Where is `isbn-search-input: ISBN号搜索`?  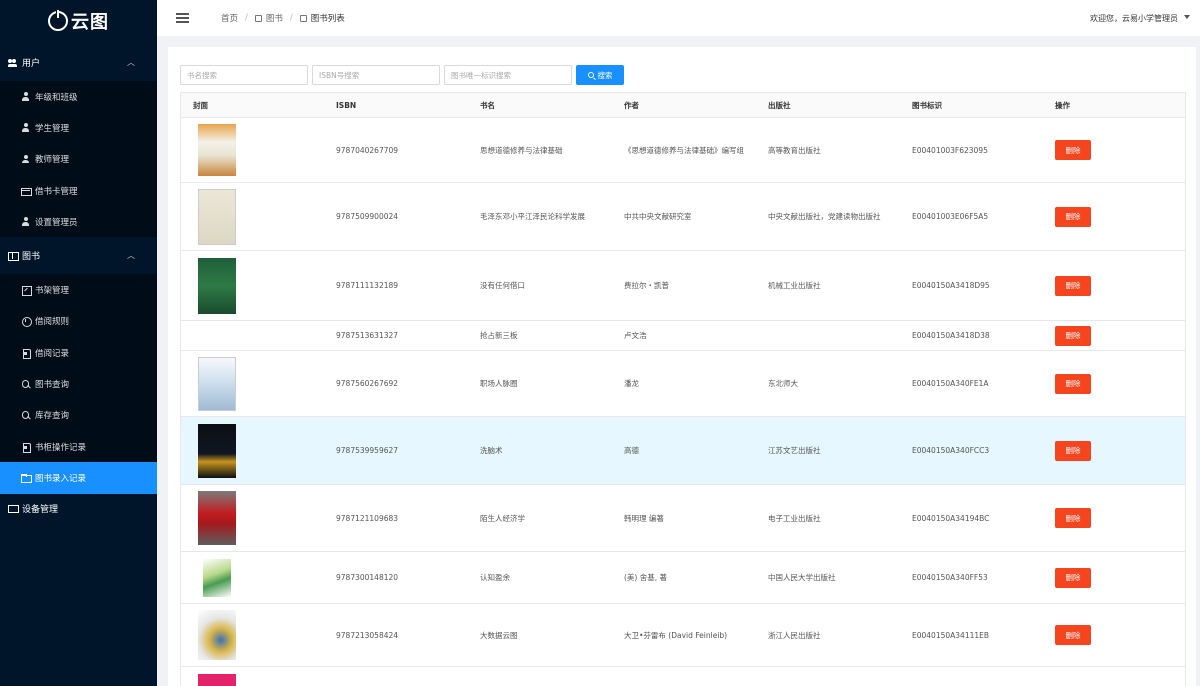
isbn-search-input: ISBN号搜索 is located at coordinates (376, 75).